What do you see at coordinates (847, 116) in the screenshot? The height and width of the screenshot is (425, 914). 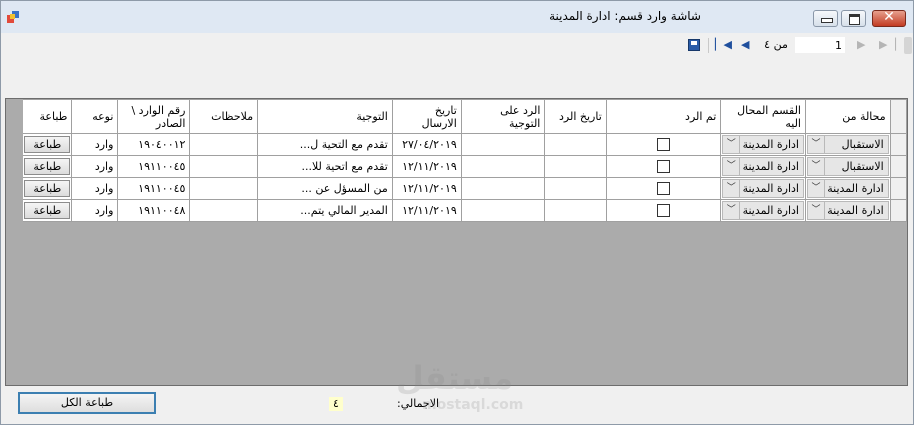 I see `col-header-from: محالة من` at bounding box center [847, 116].